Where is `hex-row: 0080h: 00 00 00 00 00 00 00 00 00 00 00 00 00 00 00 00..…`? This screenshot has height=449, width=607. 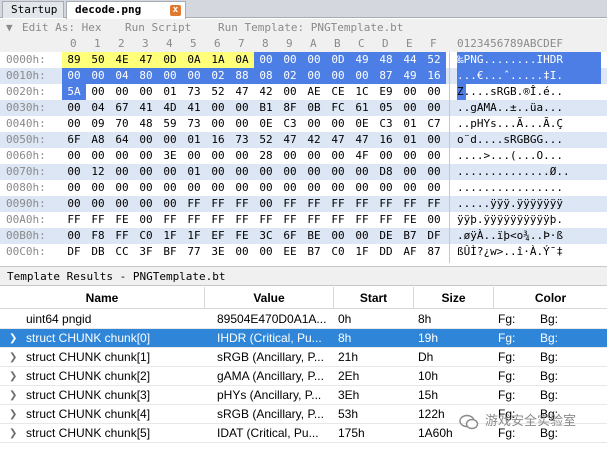 hex-row: 0080h: 00 00 00 00 00 00 00 00 00 00 00 00 00 00 00 00..… is located at coordinates (303, 188).